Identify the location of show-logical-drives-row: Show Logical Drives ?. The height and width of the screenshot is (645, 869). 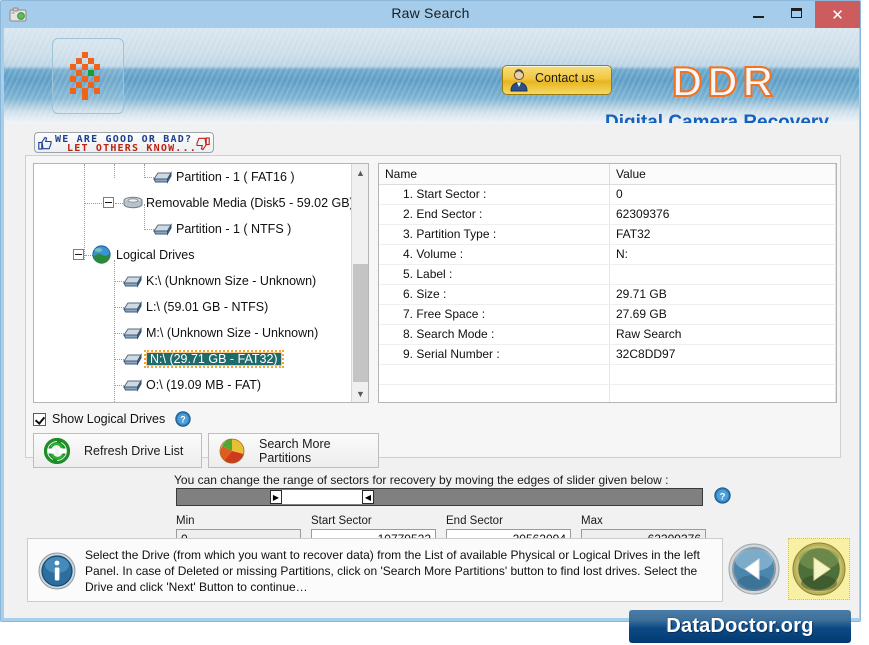
(112, 419).